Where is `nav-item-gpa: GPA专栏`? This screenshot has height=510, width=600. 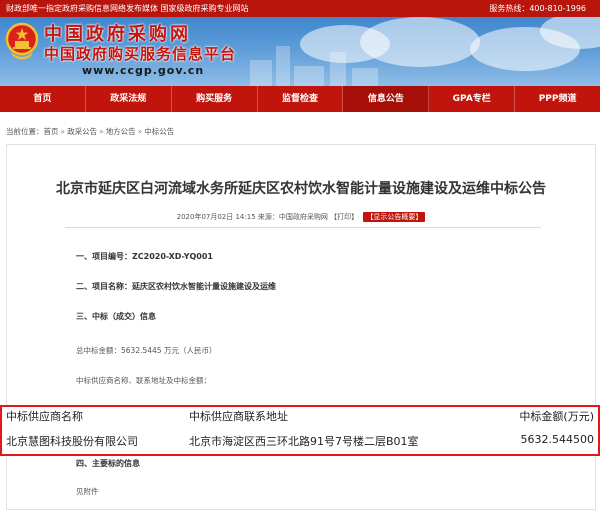
nav-item-gpa: GPA专栏 is located at coordinates (472, 99).